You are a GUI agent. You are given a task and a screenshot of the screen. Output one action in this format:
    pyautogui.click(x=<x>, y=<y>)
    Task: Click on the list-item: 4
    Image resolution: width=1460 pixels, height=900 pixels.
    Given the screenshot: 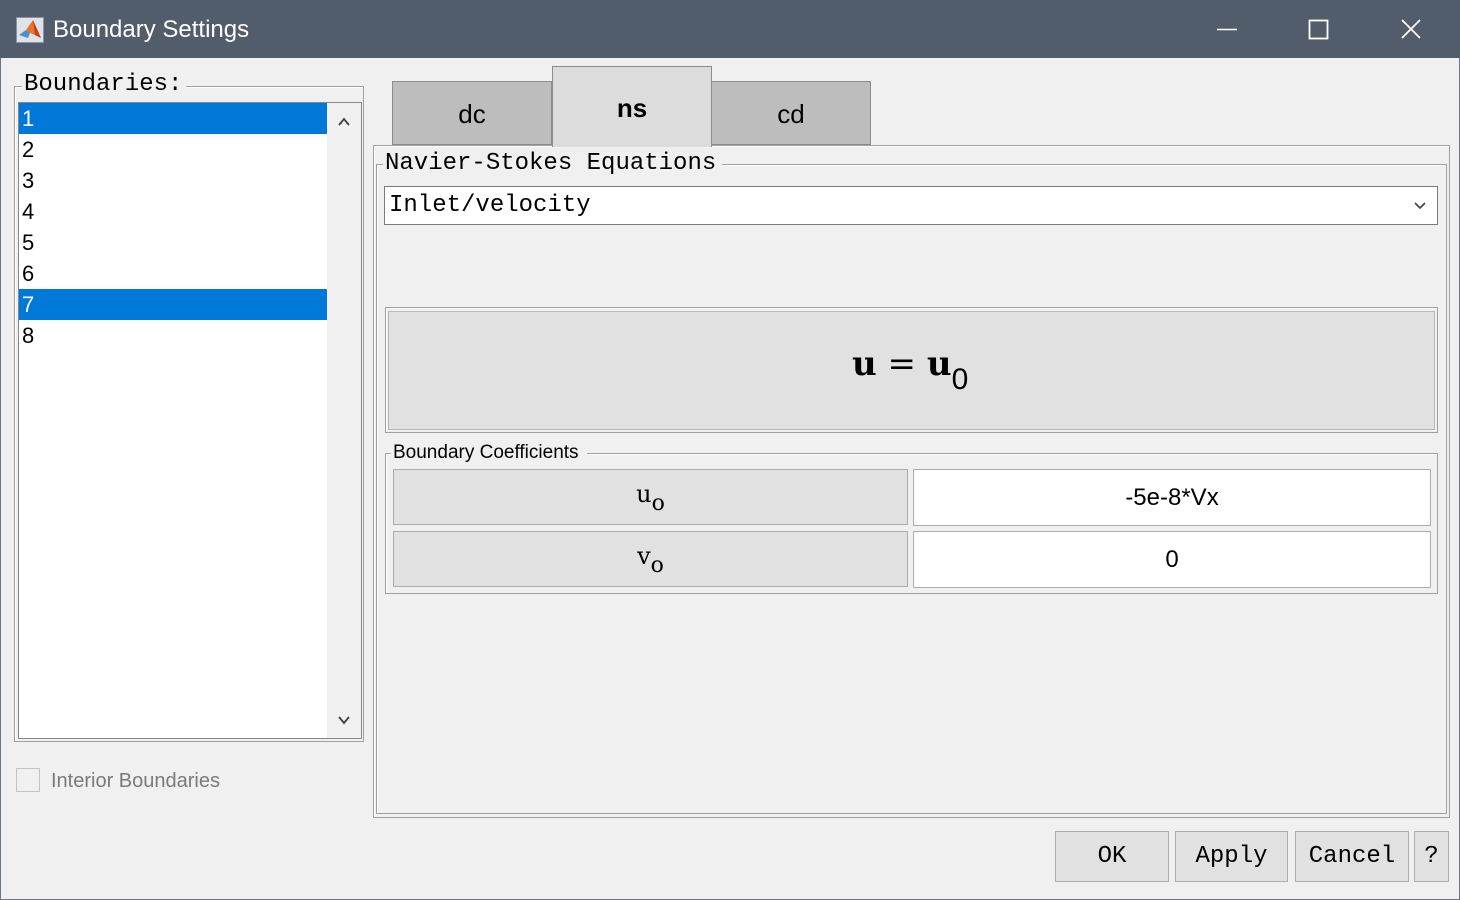 What is the action you would take?
    pyautogui.click(x=173, y=211)
    